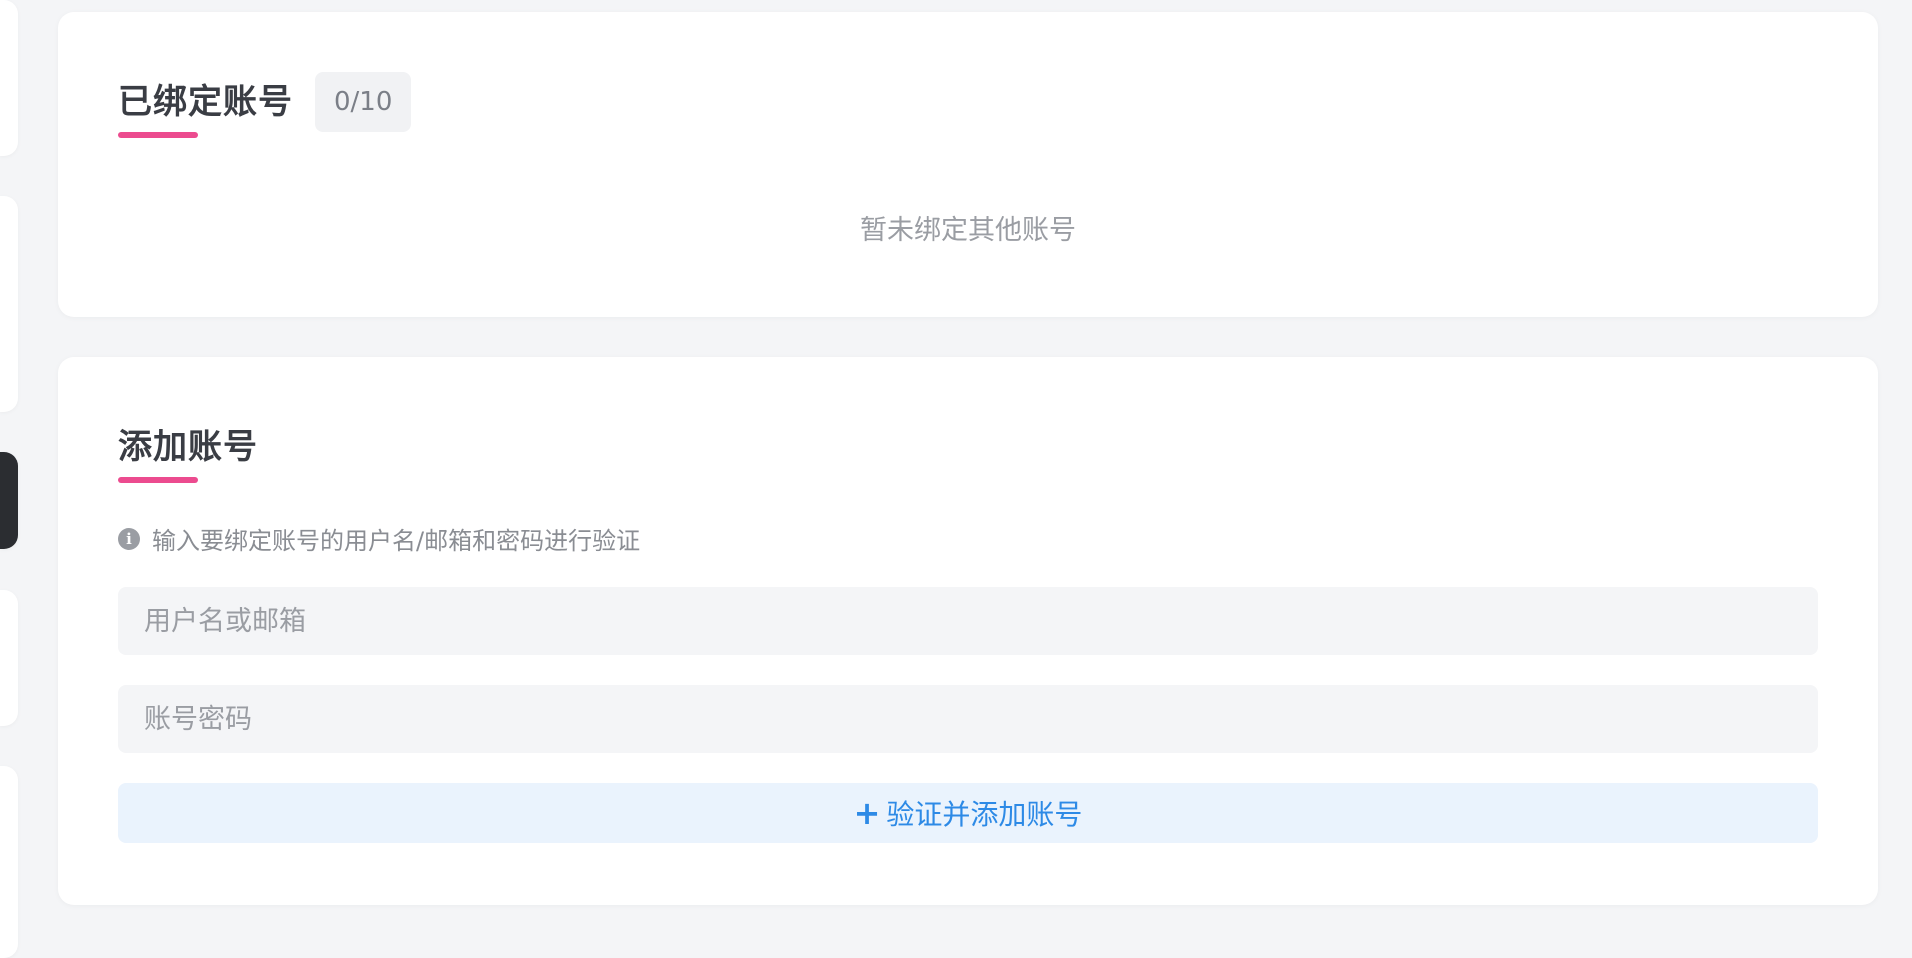 Image resolution: width=1912 pixels, height=958 pixels. What do you see at coordinates (188, 447) in the screenshot?
I see `add-account-title: 添加账号` at bounding box center [188, 447].